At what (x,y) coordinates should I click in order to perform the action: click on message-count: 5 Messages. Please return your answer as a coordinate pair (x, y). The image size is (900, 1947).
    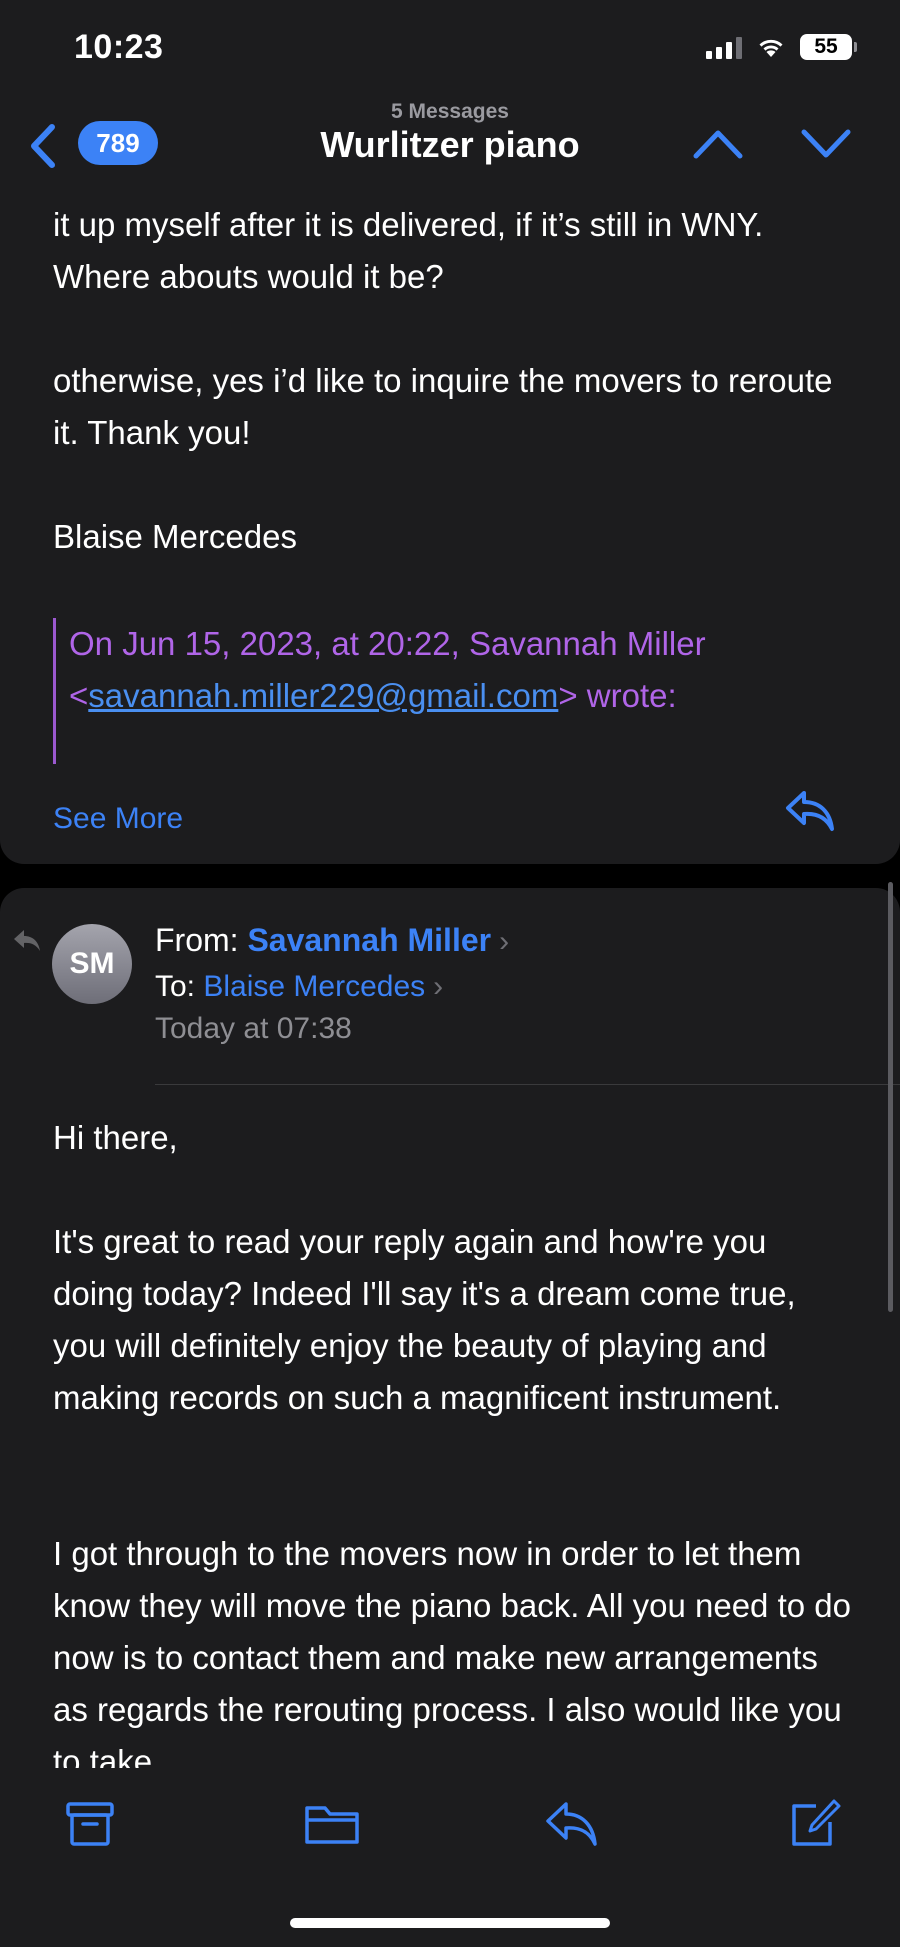
    Looking at the image, I should click on (450, 111).